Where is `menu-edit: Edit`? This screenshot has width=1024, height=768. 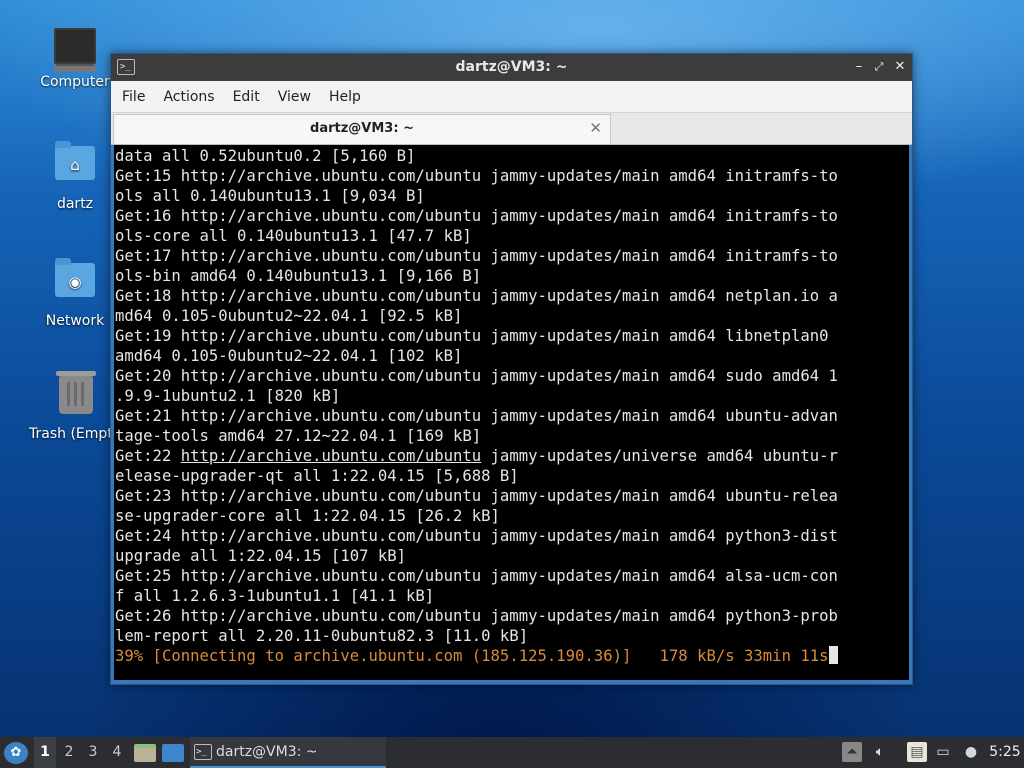 menu-edit: Edit is located at coordinates (246, 97).